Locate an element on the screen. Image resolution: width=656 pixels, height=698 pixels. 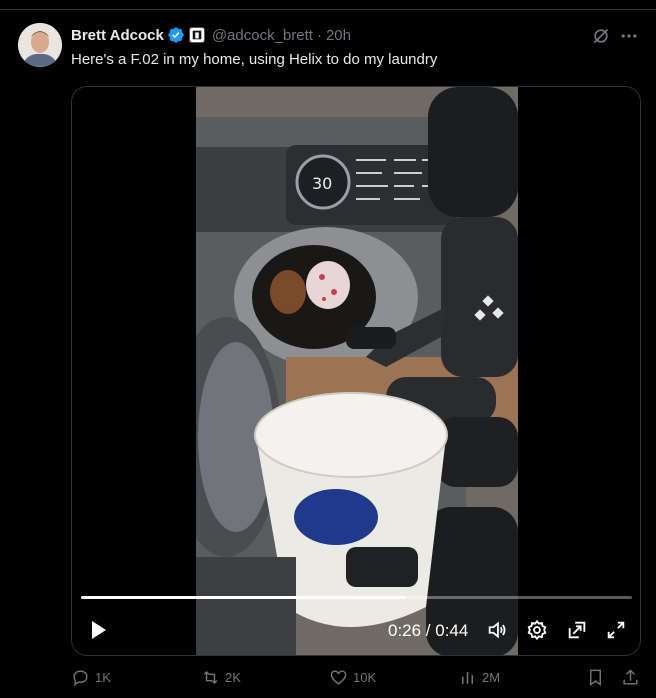
reply-icon is located at coordinates (80, 678).